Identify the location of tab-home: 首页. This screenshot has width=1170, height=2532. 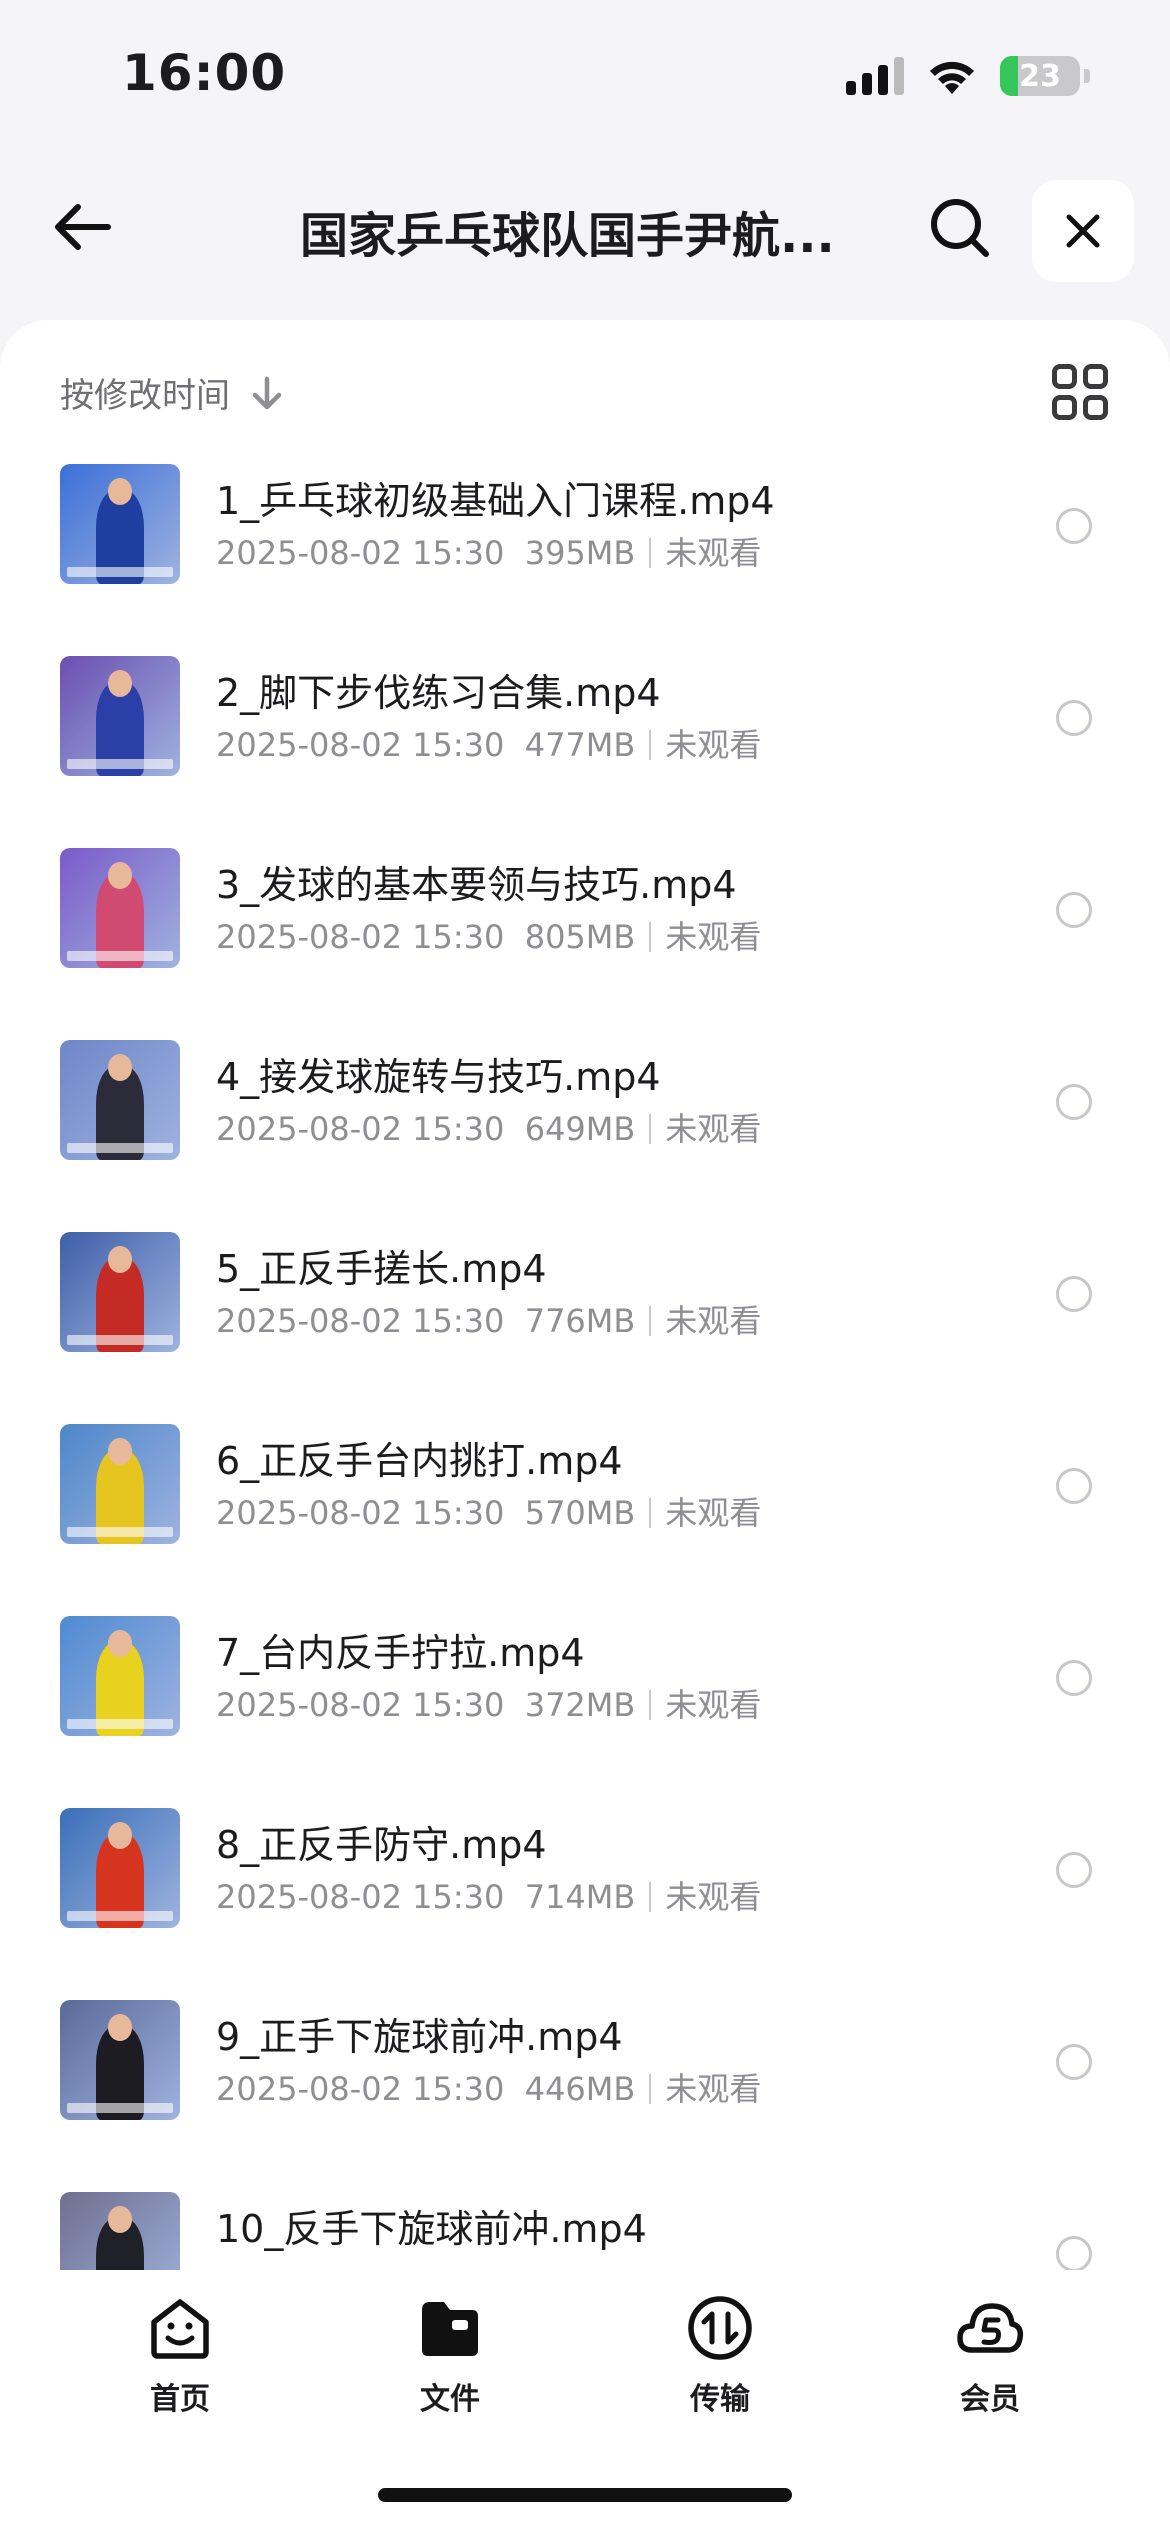
(180, 2355).